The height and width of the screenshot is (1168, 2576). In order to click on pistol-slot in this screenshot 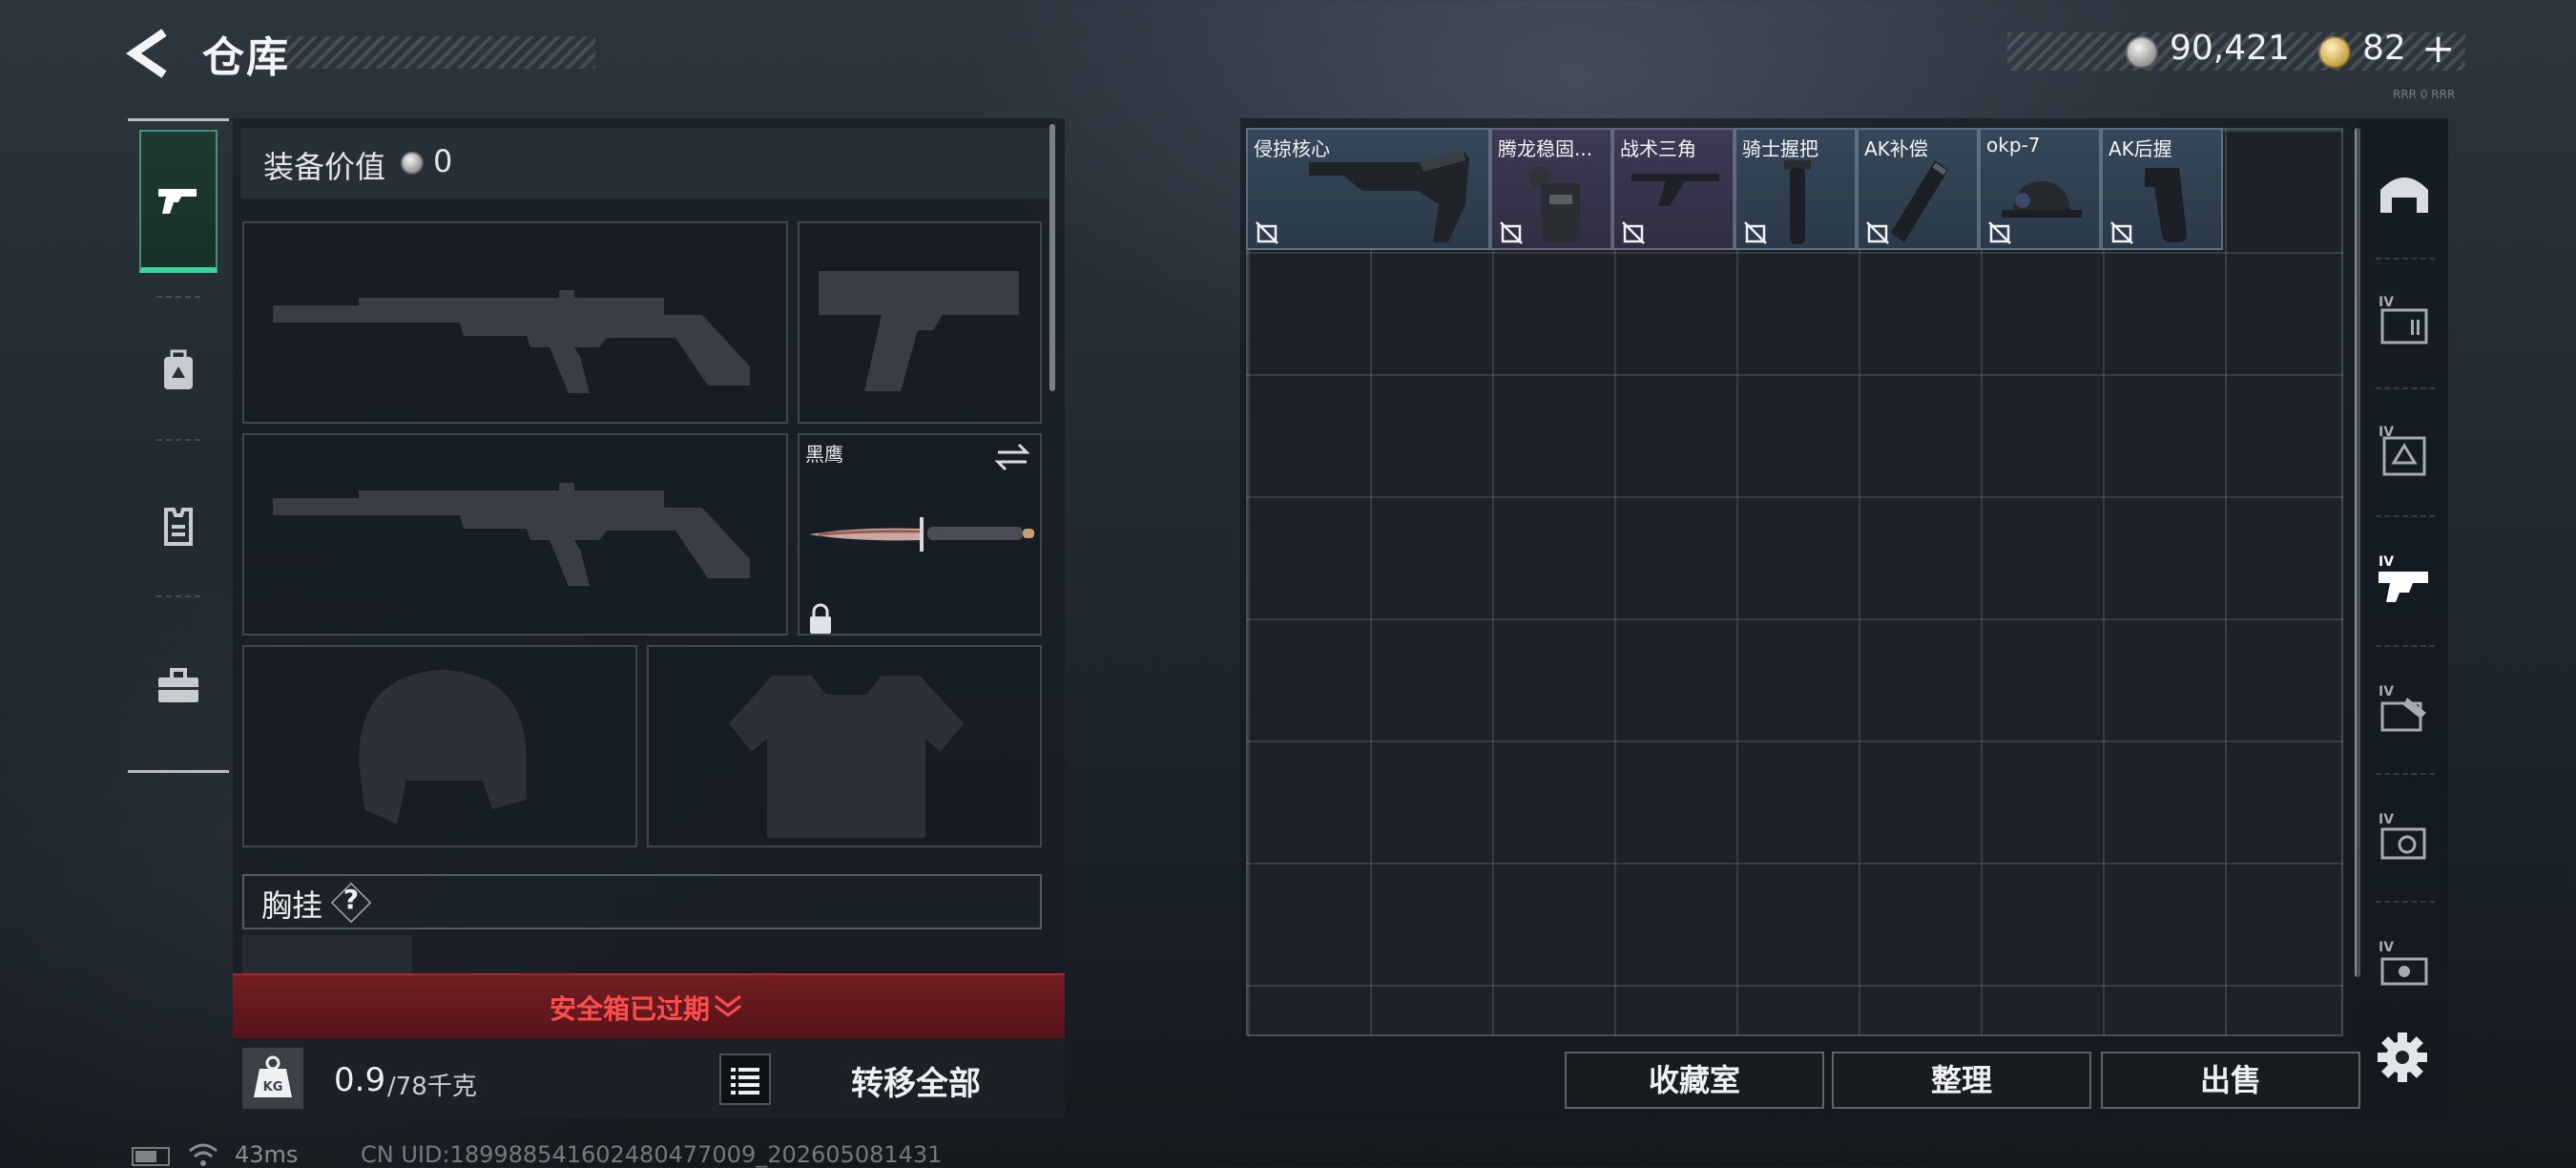, I will do `click(920, 322)`.